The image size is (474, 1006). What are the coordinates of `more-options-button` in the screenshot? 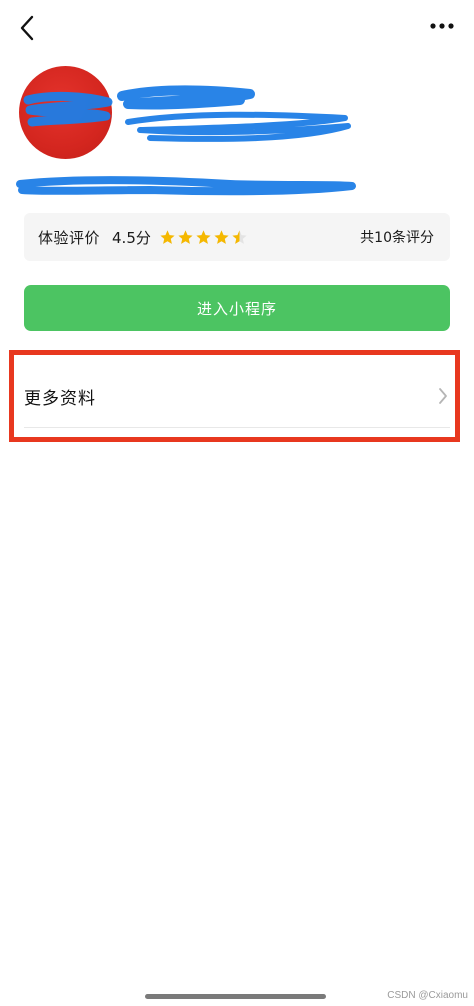 It's located at (442, 26).